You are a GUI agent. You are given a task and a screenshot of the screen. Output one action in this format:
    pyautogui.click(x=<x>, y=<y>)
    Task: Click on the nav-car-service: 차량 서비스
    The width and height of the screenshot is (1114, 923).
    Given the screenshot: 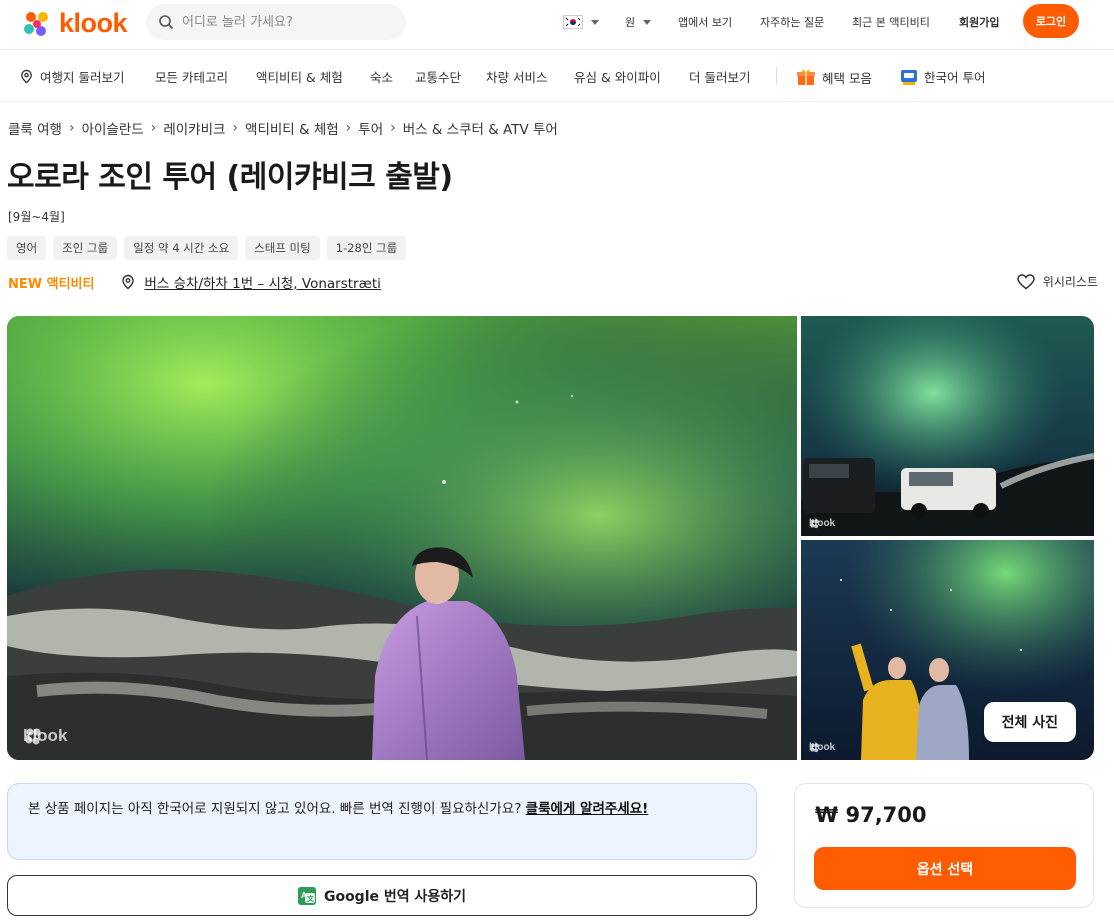 What is the action you would take?
    pyautogui.click(x=516, y=76)
    